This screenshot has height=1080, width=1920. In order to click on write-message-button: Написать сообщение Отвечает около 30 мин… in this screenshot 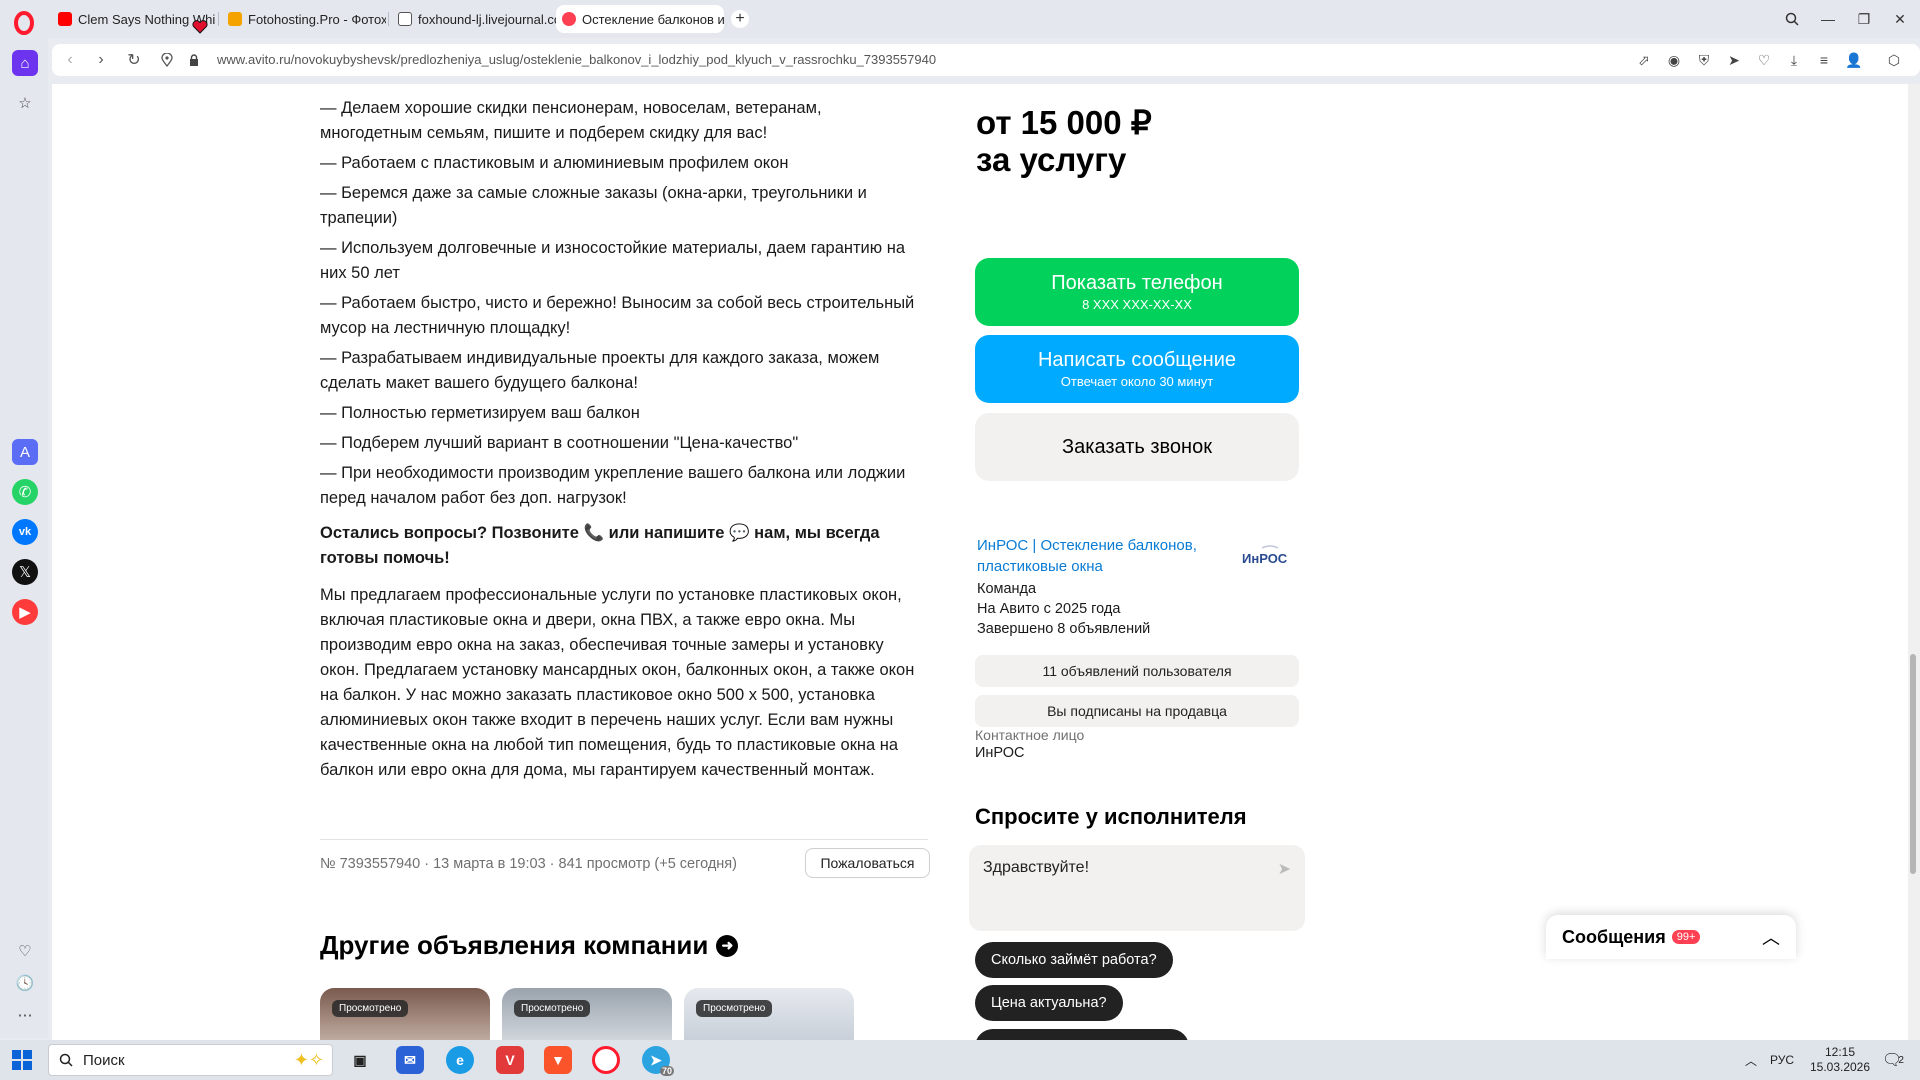, I will do `click(1137, 369)`.